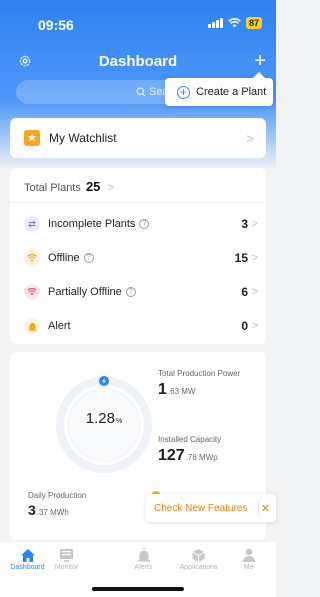 The image size is (320, 597). I want to click on metric-label: Daily Production, so click(57, 495).